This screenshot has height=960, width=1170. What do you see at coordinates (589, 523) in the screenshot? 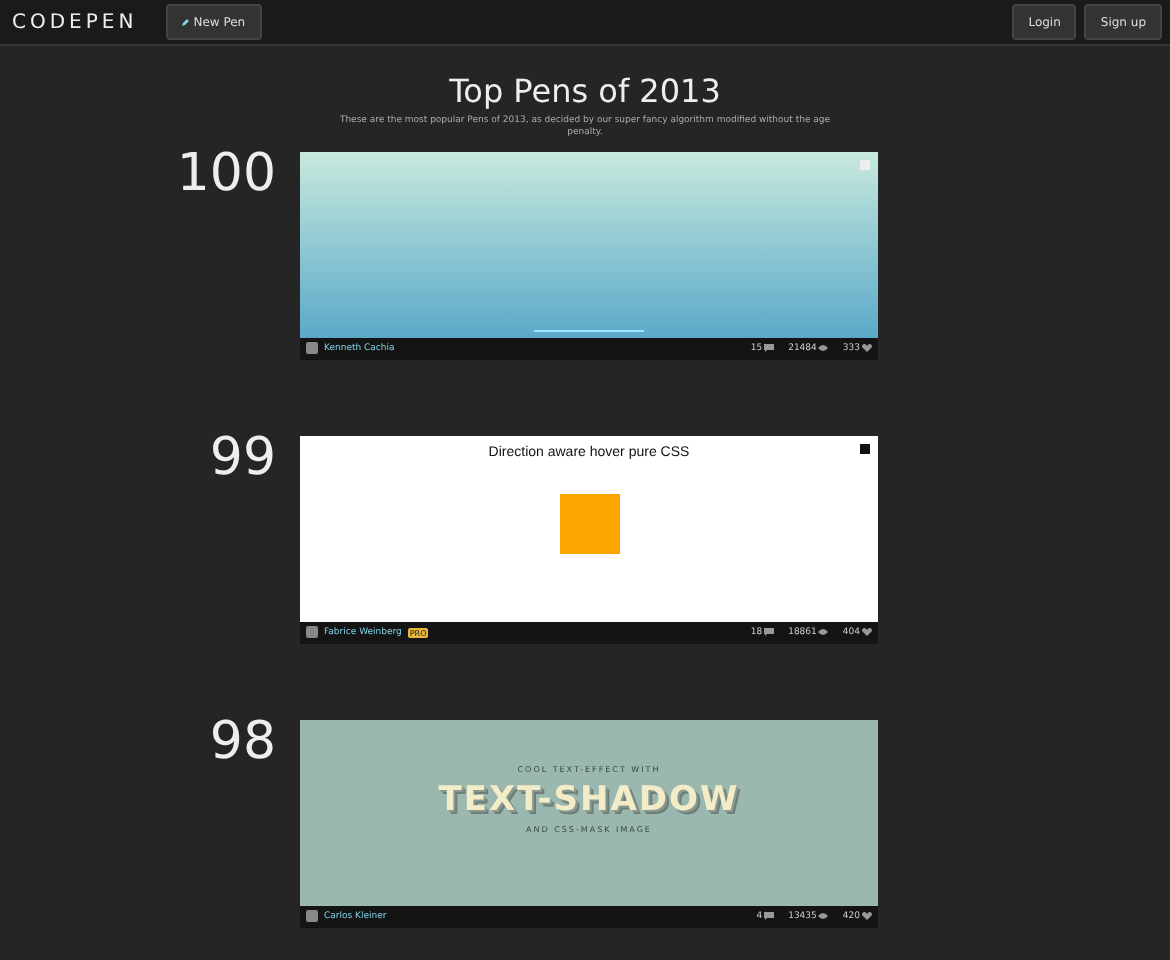
I see `hover-square` at bounding box center [589, 523].